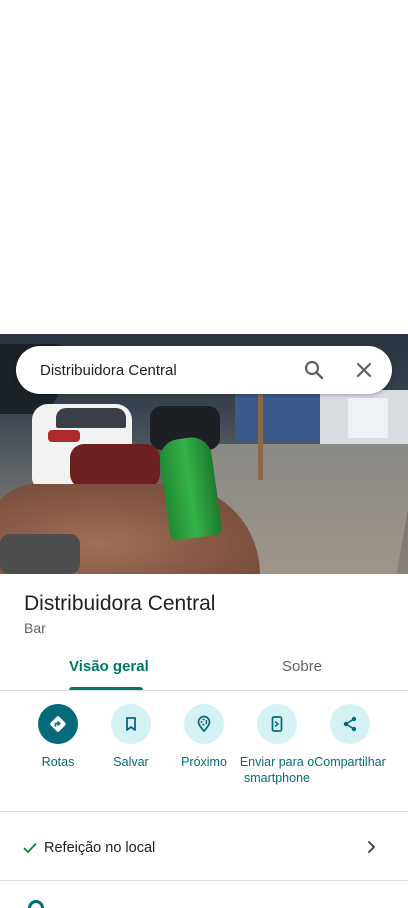 Image resolution: width=408 pixels, height=908 pixels. I want to click on send-to-phone-button: Enviar para o smartphone, so click(277, 745).